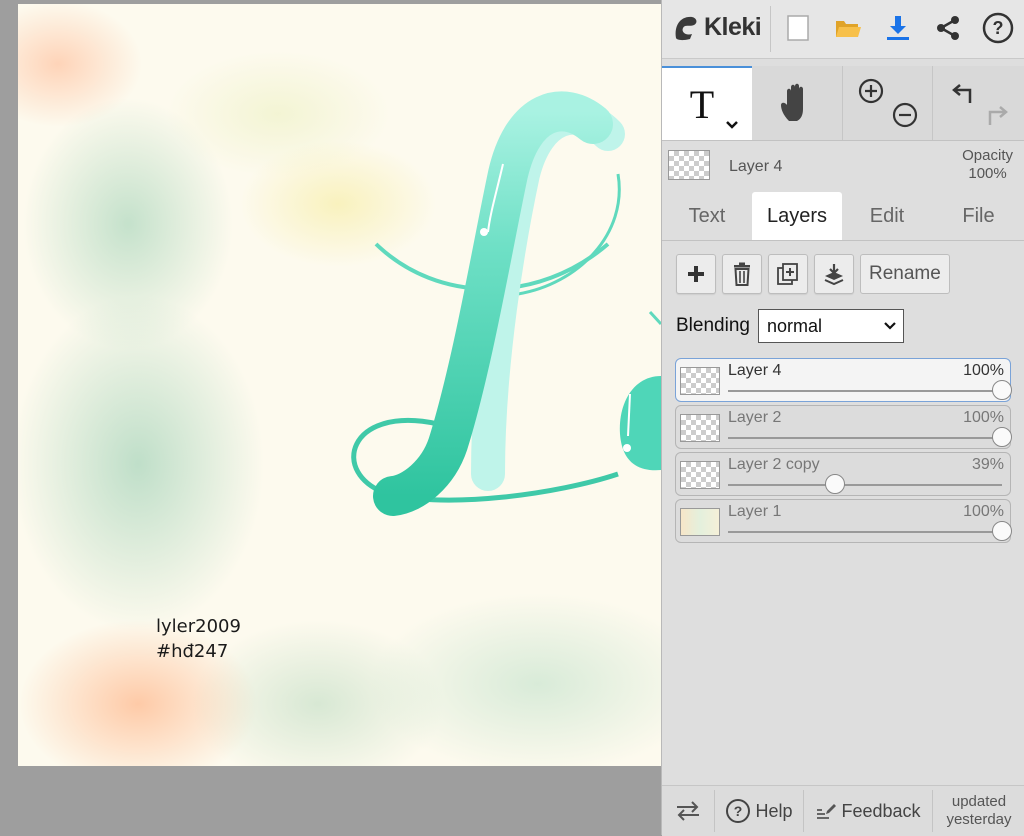 The image size is (1024, 836). What do you see at coordinates (774, 464) in the screenshot?
I see `layer-name: Layer 2 copy` at bounding box center [774, 464].